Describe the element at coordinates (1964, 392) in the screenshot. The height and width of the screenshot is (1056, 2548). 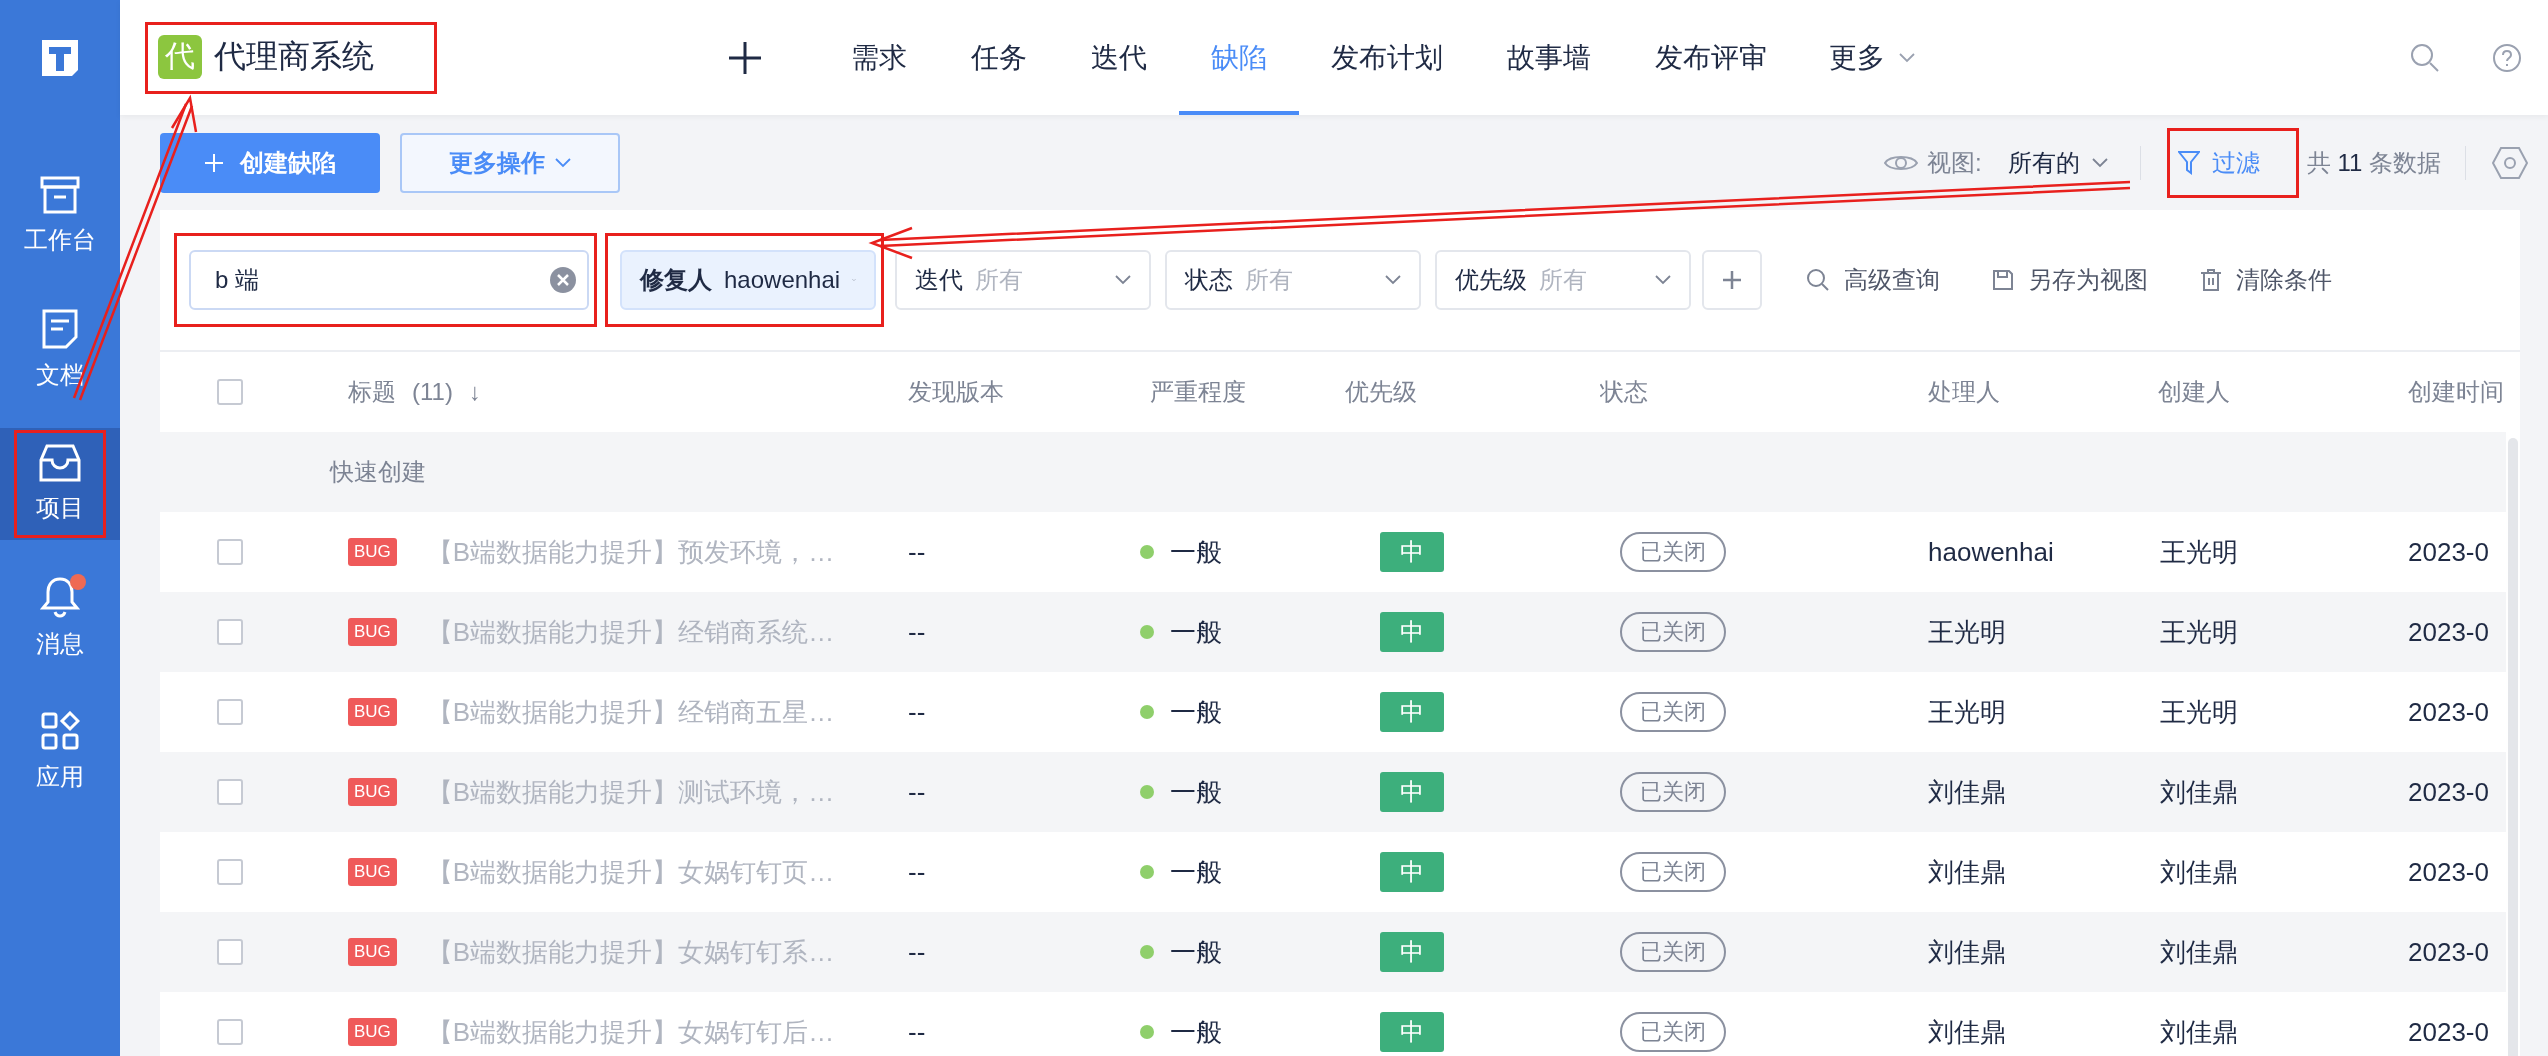
I see `column-header: 处理人` at that location.